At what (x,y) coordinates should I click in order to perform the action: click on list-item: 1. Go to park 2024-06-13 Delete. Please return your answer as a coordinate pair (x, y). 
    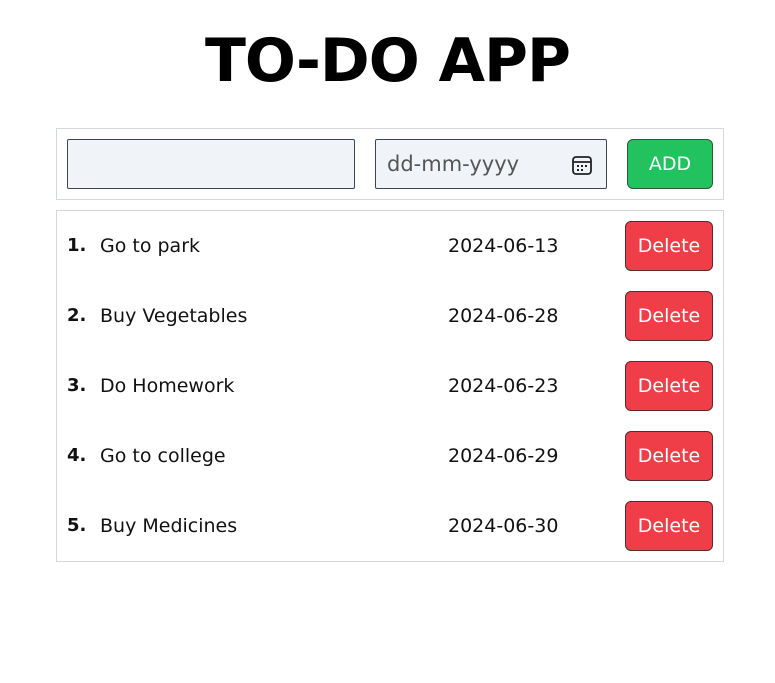
    Looking at the image, I should click on (390, 246).